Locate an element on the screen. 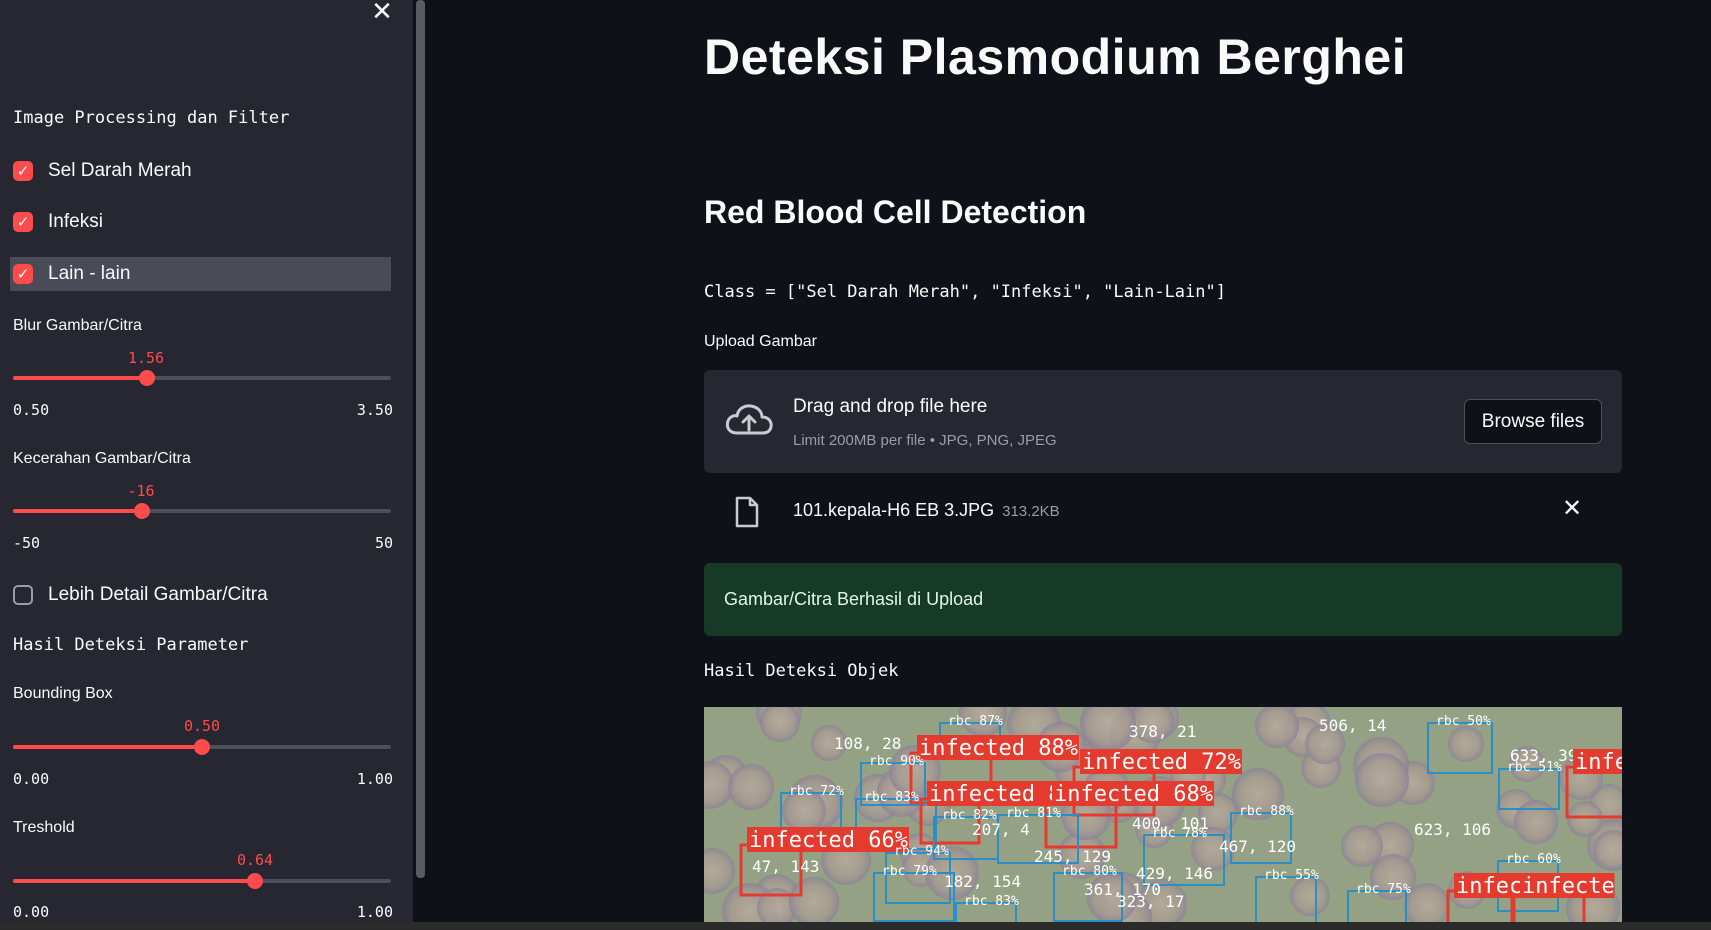 This screenshot has height=930, width=1711. detection-label: rbc 83% is located at coordinates (891, 797).